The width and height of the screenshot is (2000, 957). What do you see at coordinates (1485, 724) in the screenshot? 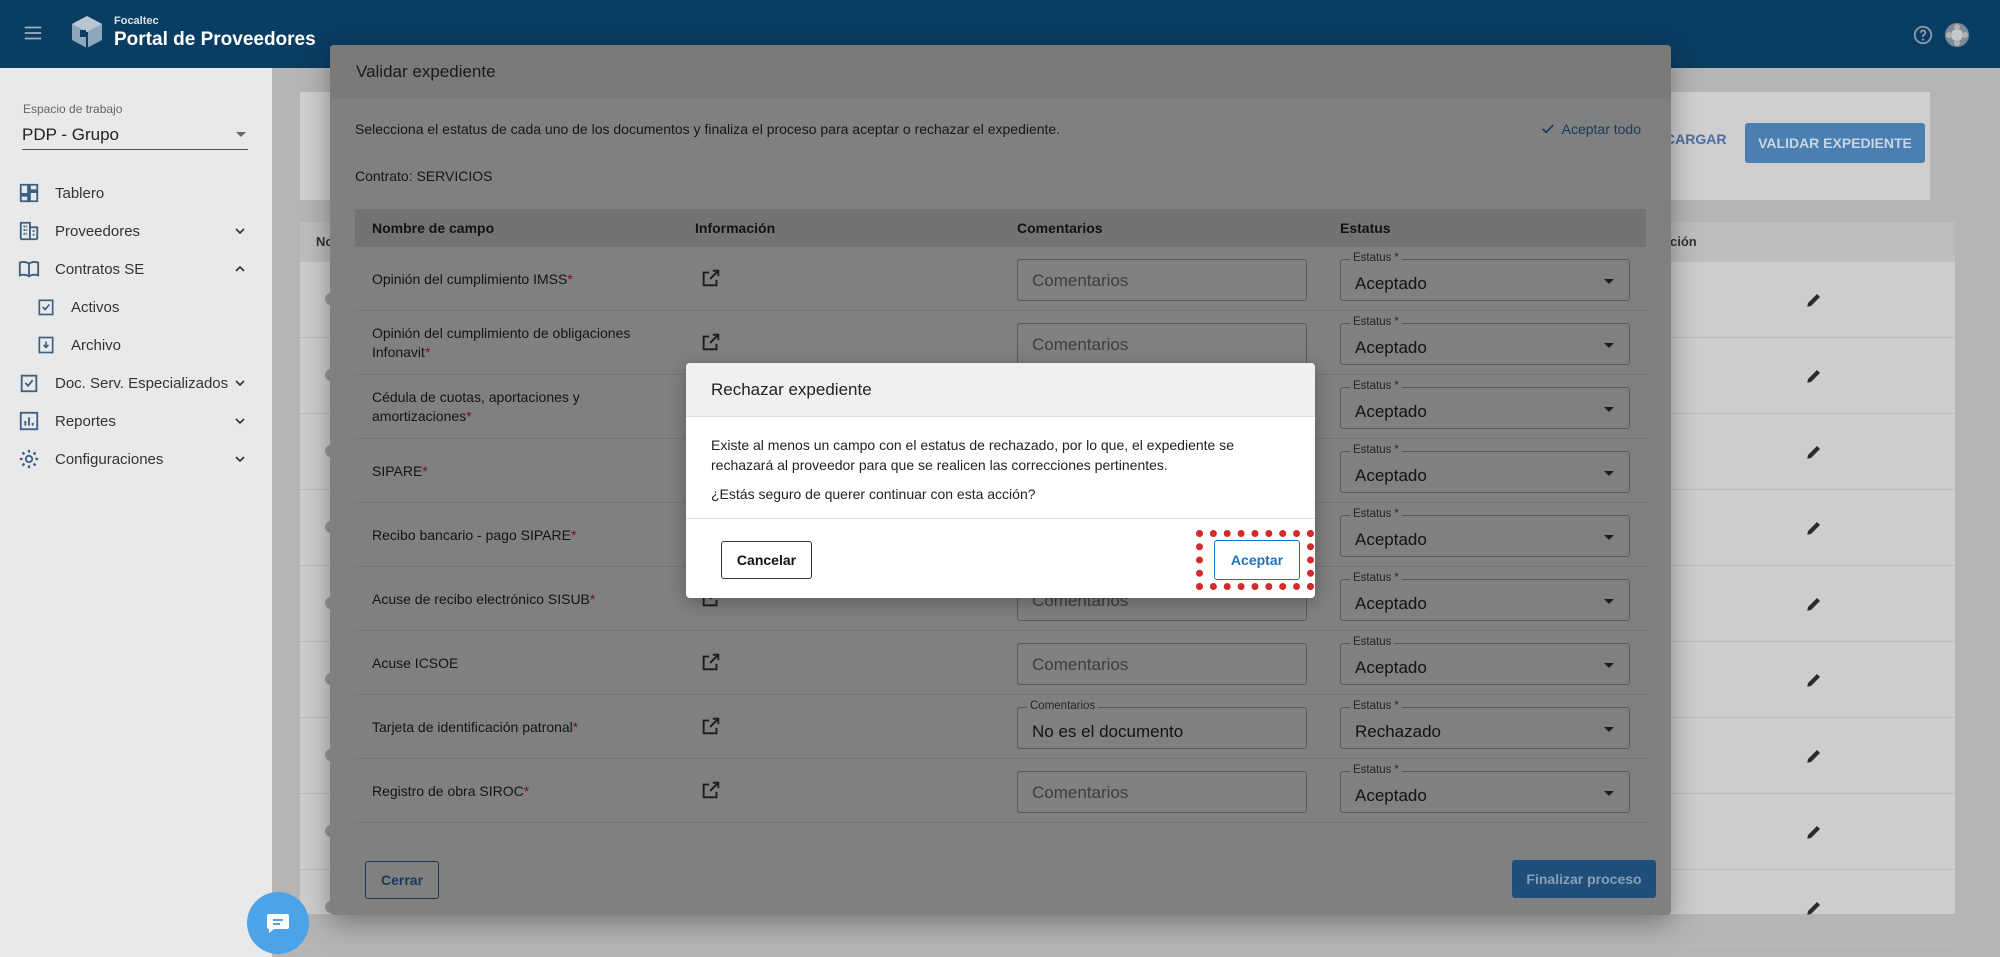
I see `status-select: Estatus * Rechazado` at bounding box center [1485, 724].